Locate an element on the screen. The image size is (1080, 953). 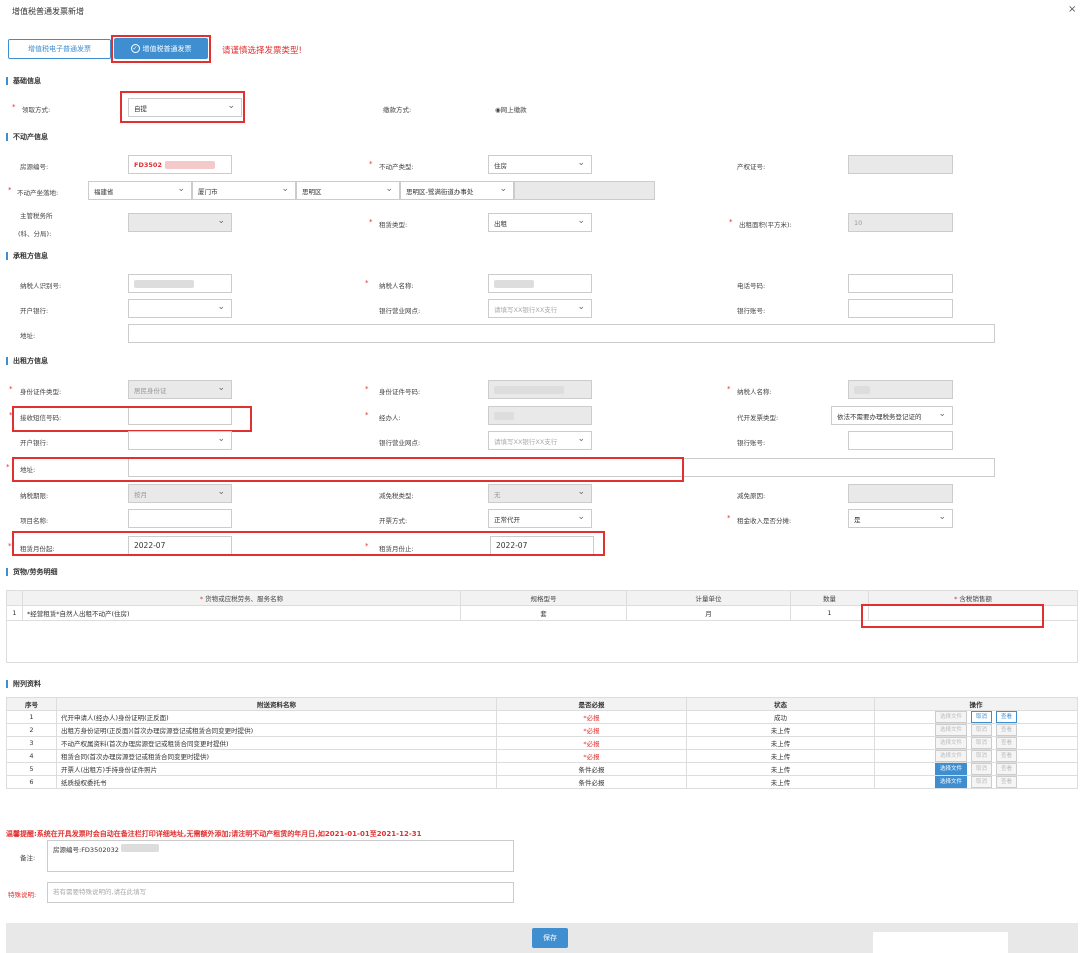
invoice-type-select: 依法不需要办理税务登记证的 is located at coordinates (892, 415).